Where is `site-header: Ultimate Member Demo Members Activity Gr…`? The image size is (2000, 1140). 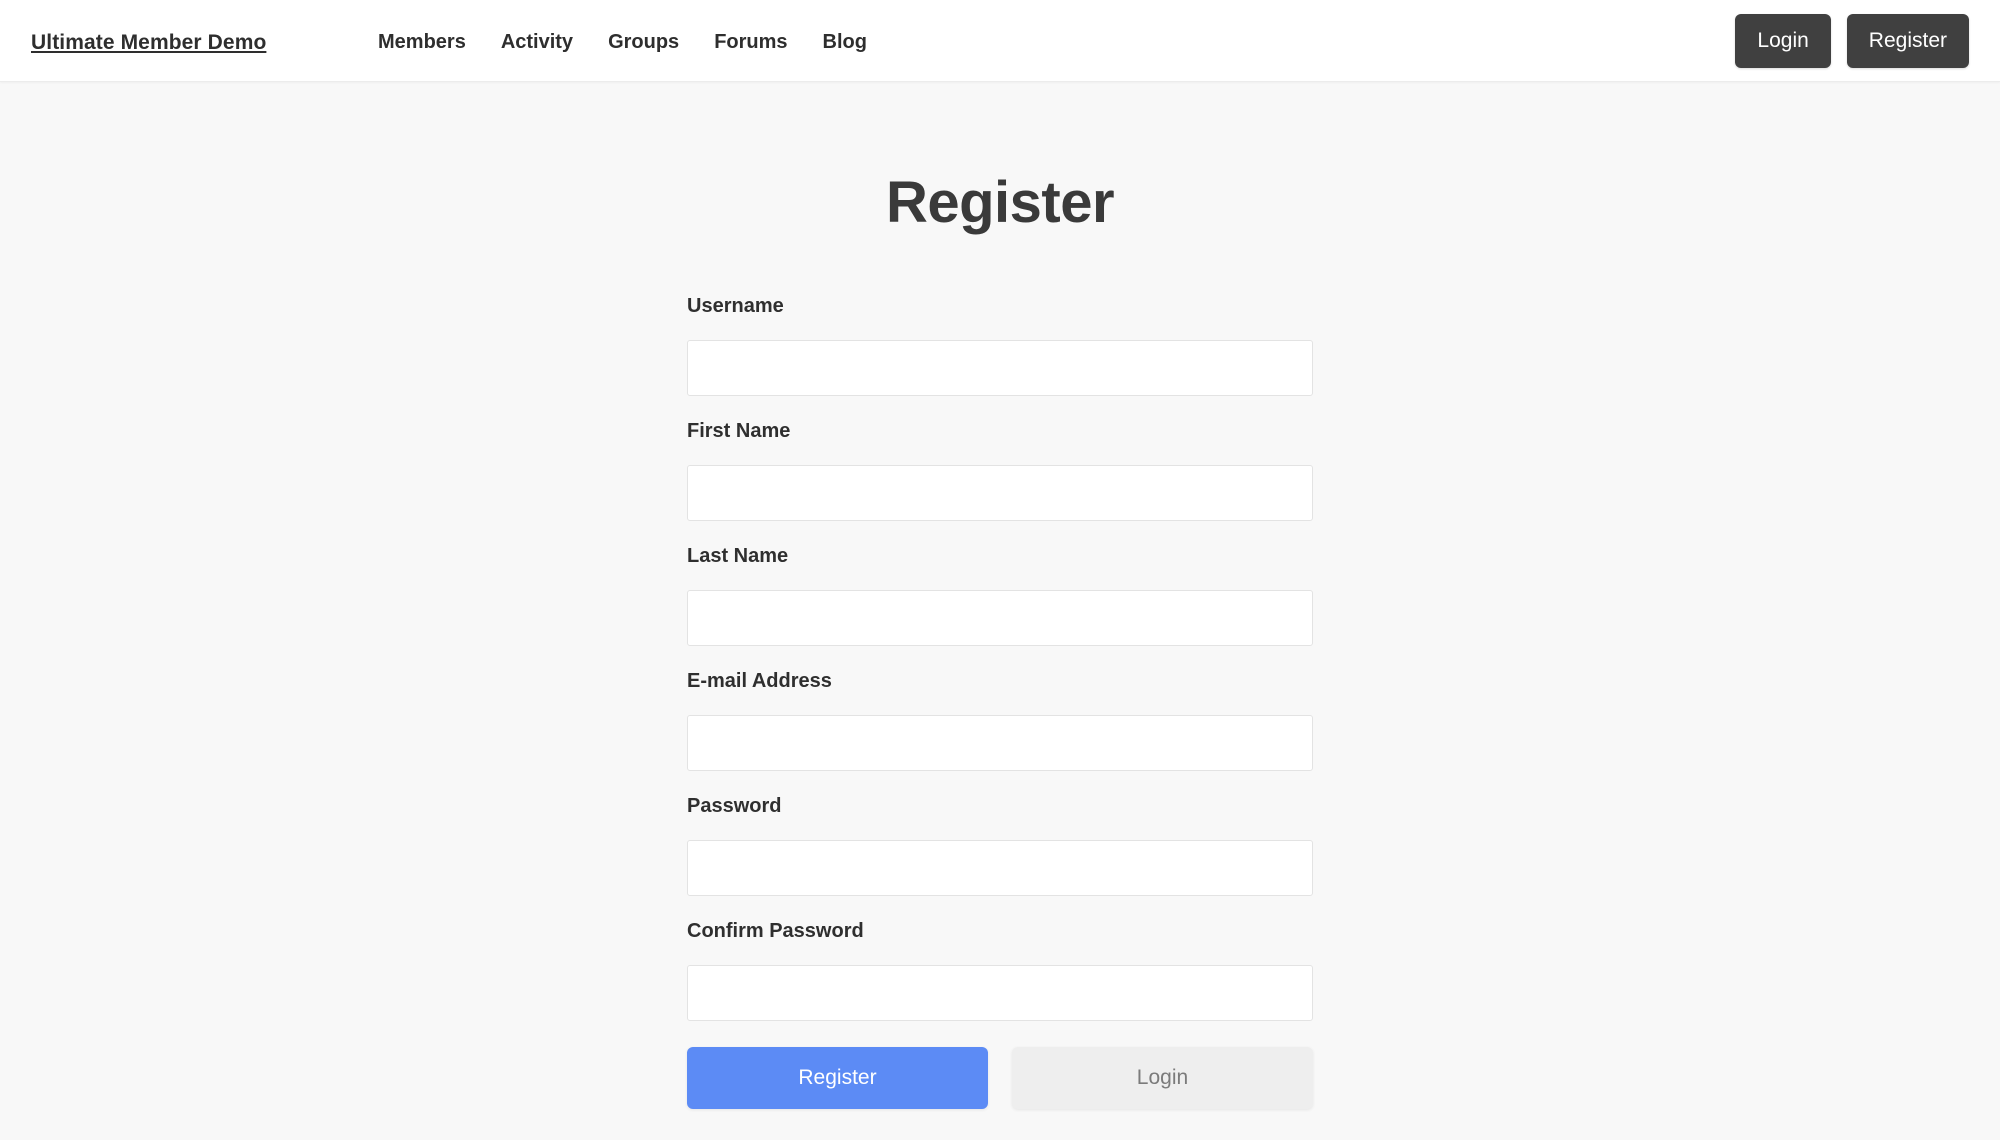
site-header: Ultimate Member Demo Members Activity Gr… is located at coordinates (1000, 41).